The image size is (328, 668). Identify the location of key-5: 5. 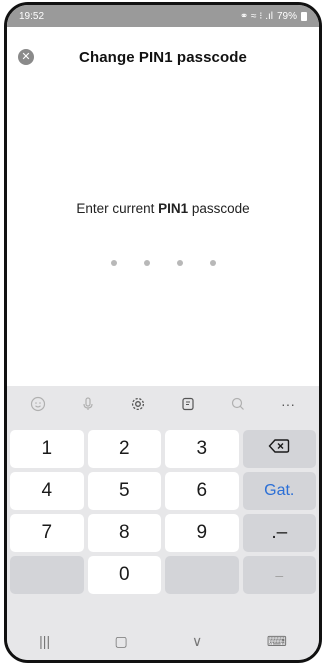
(124, 491).